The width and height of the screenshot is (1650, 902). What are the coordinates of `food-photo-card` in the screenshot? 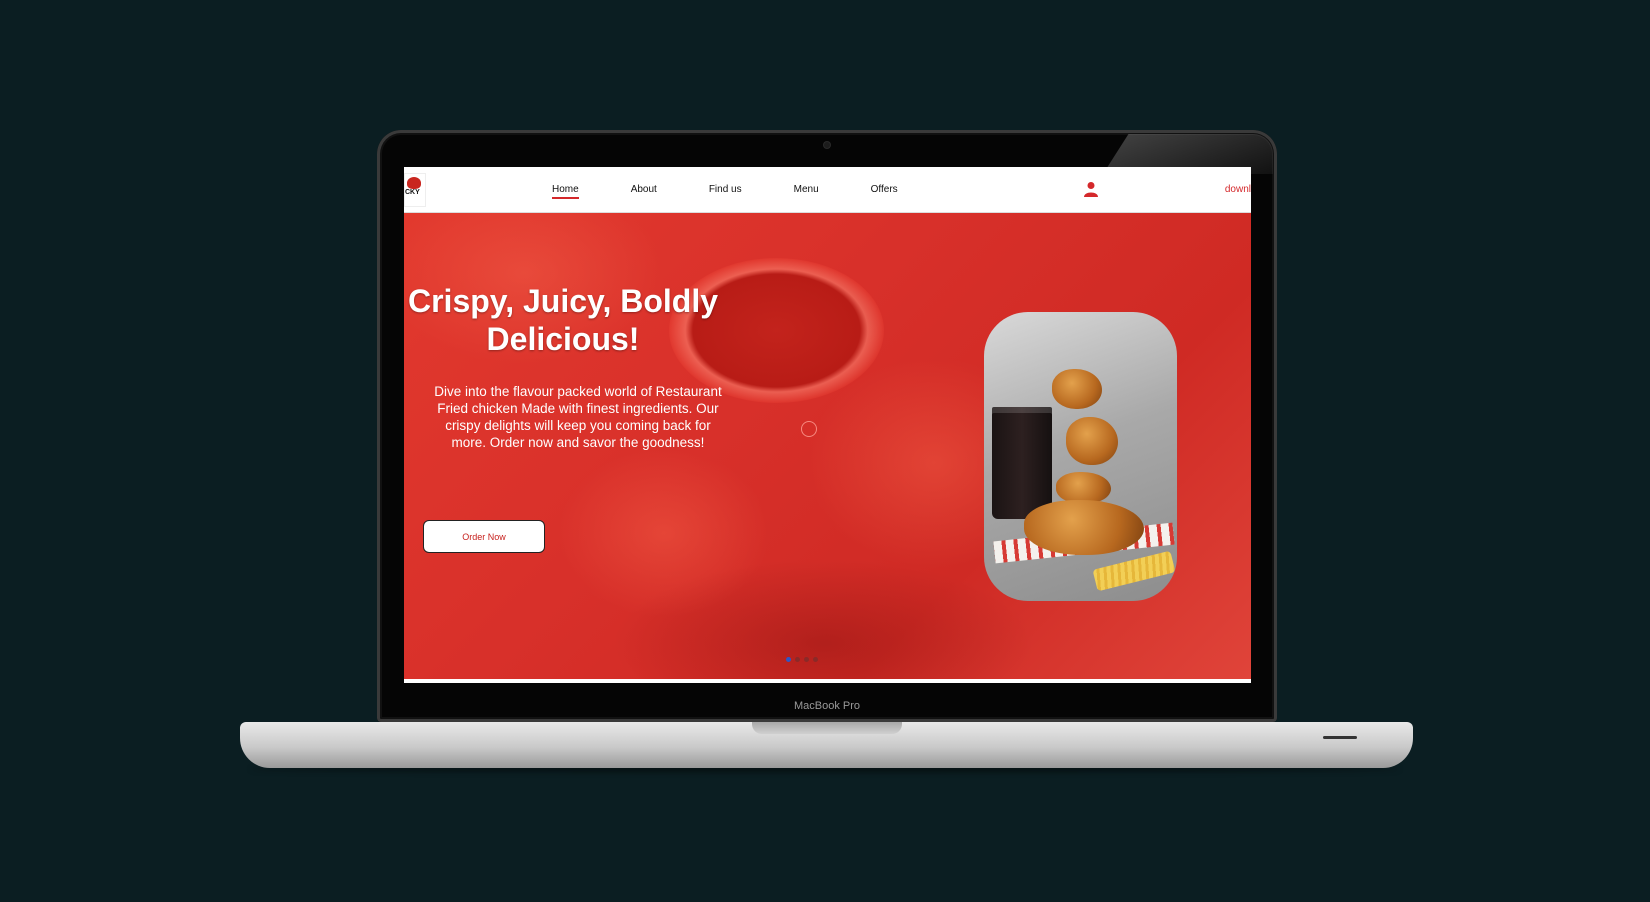 It's located at (1080, 456).